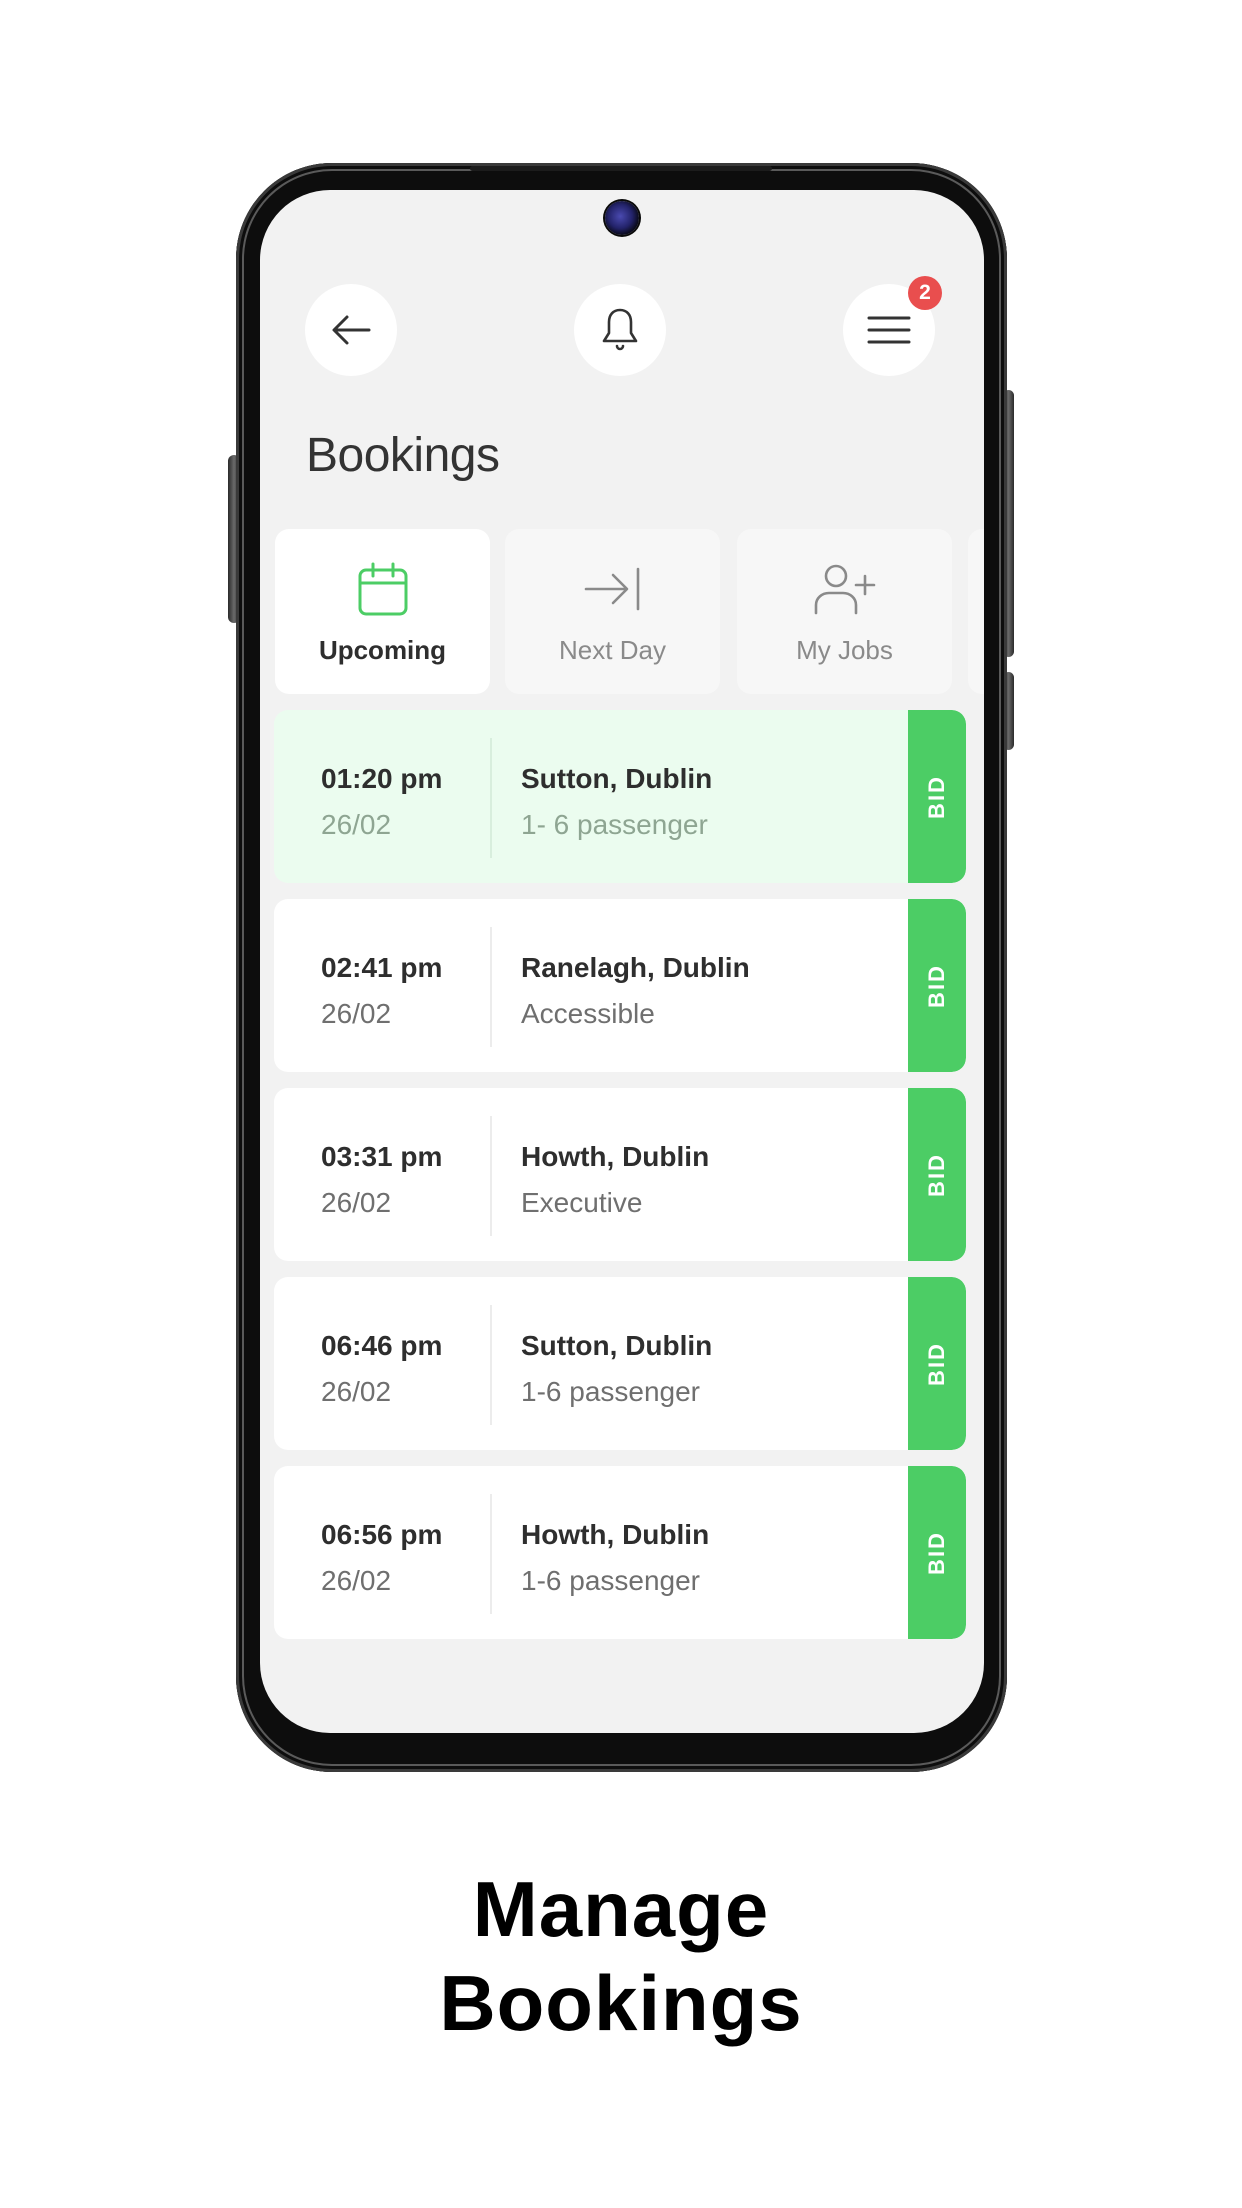  Describe the element at coordinates (844, 650) in the screenshot. I see `tab-my-jobs-label: My Jobs` at that location.